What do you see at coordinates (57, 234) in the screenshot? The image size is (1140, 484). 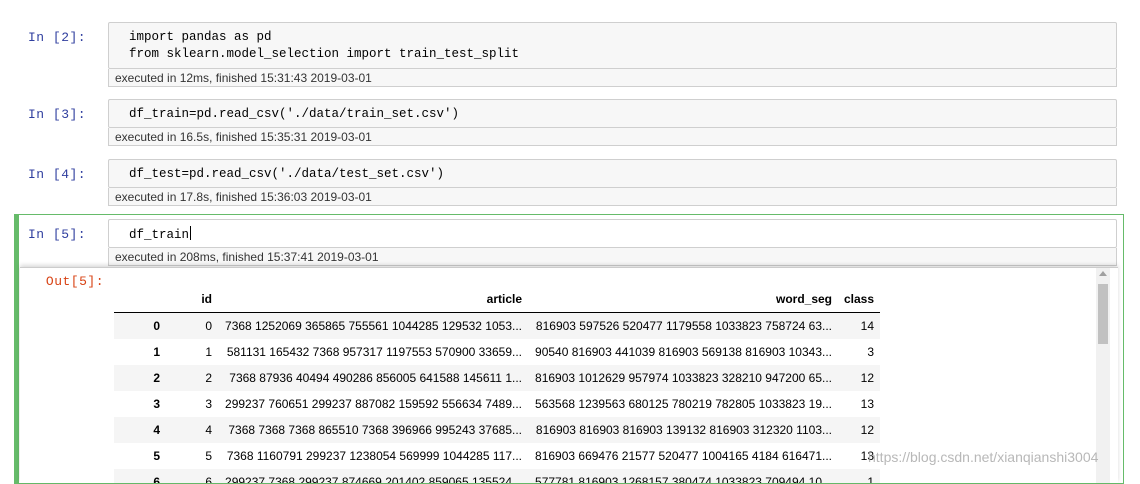 I see `cell-prompt: In [5]:` at bounding box center [57, 234].